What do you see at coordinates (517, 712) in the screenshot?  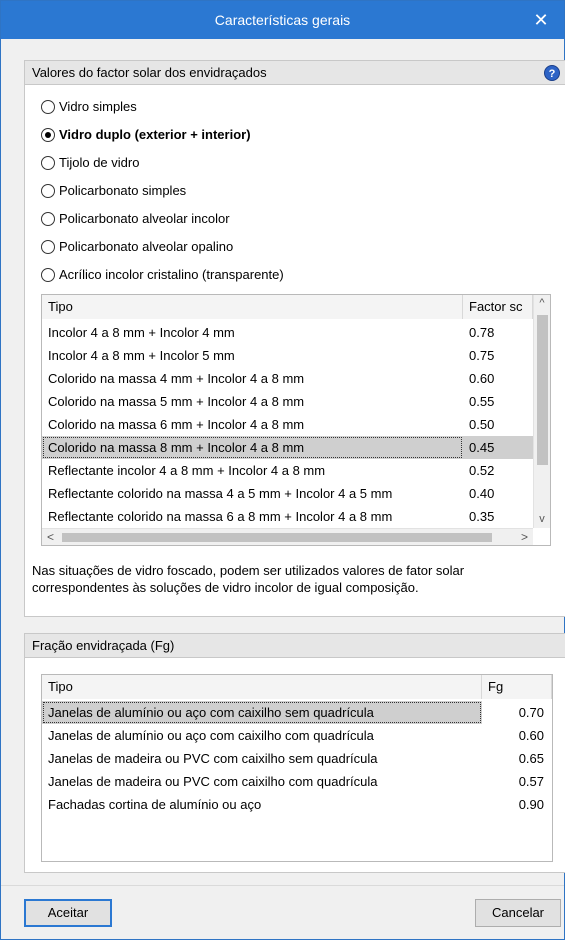 I see `cell-fg: 0.70` at bounding box center [517, 712].